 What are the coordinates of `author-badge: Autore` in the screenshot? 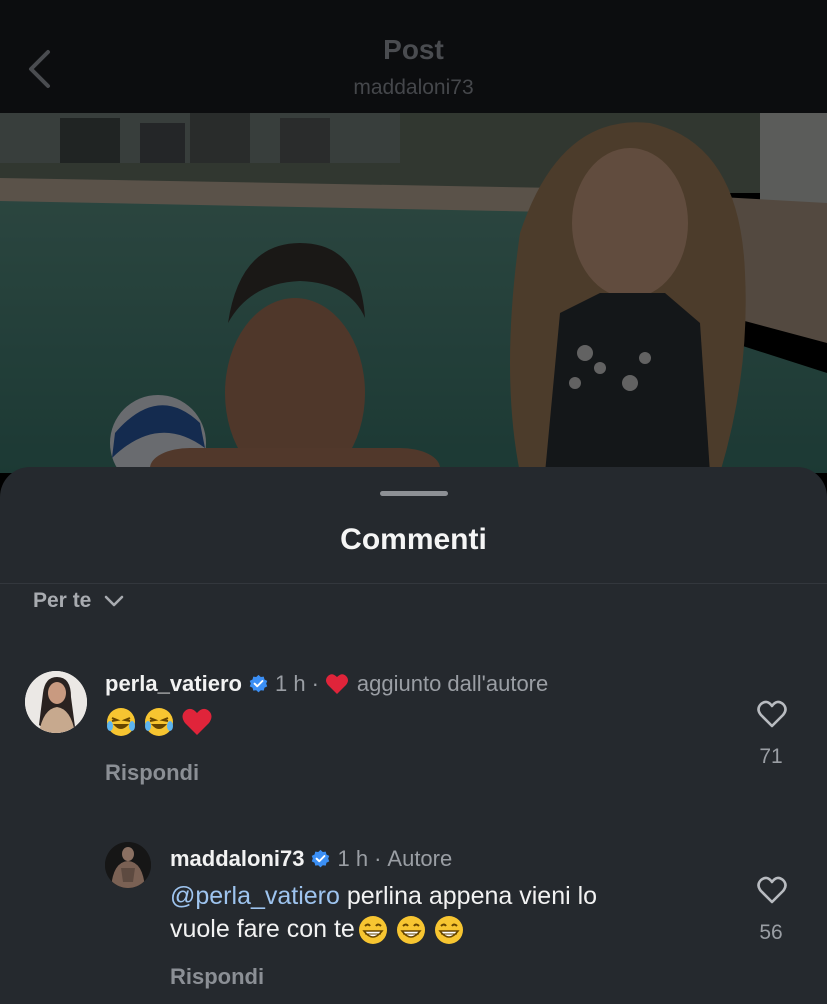 It's located at (420, 858).